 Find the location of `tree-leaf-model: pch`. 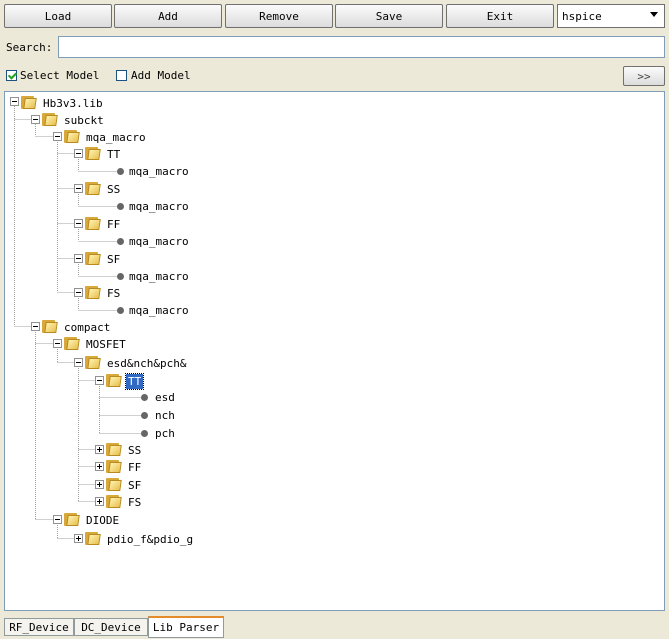

tree-leaf-model: pch is located at coordinates (165, 433).